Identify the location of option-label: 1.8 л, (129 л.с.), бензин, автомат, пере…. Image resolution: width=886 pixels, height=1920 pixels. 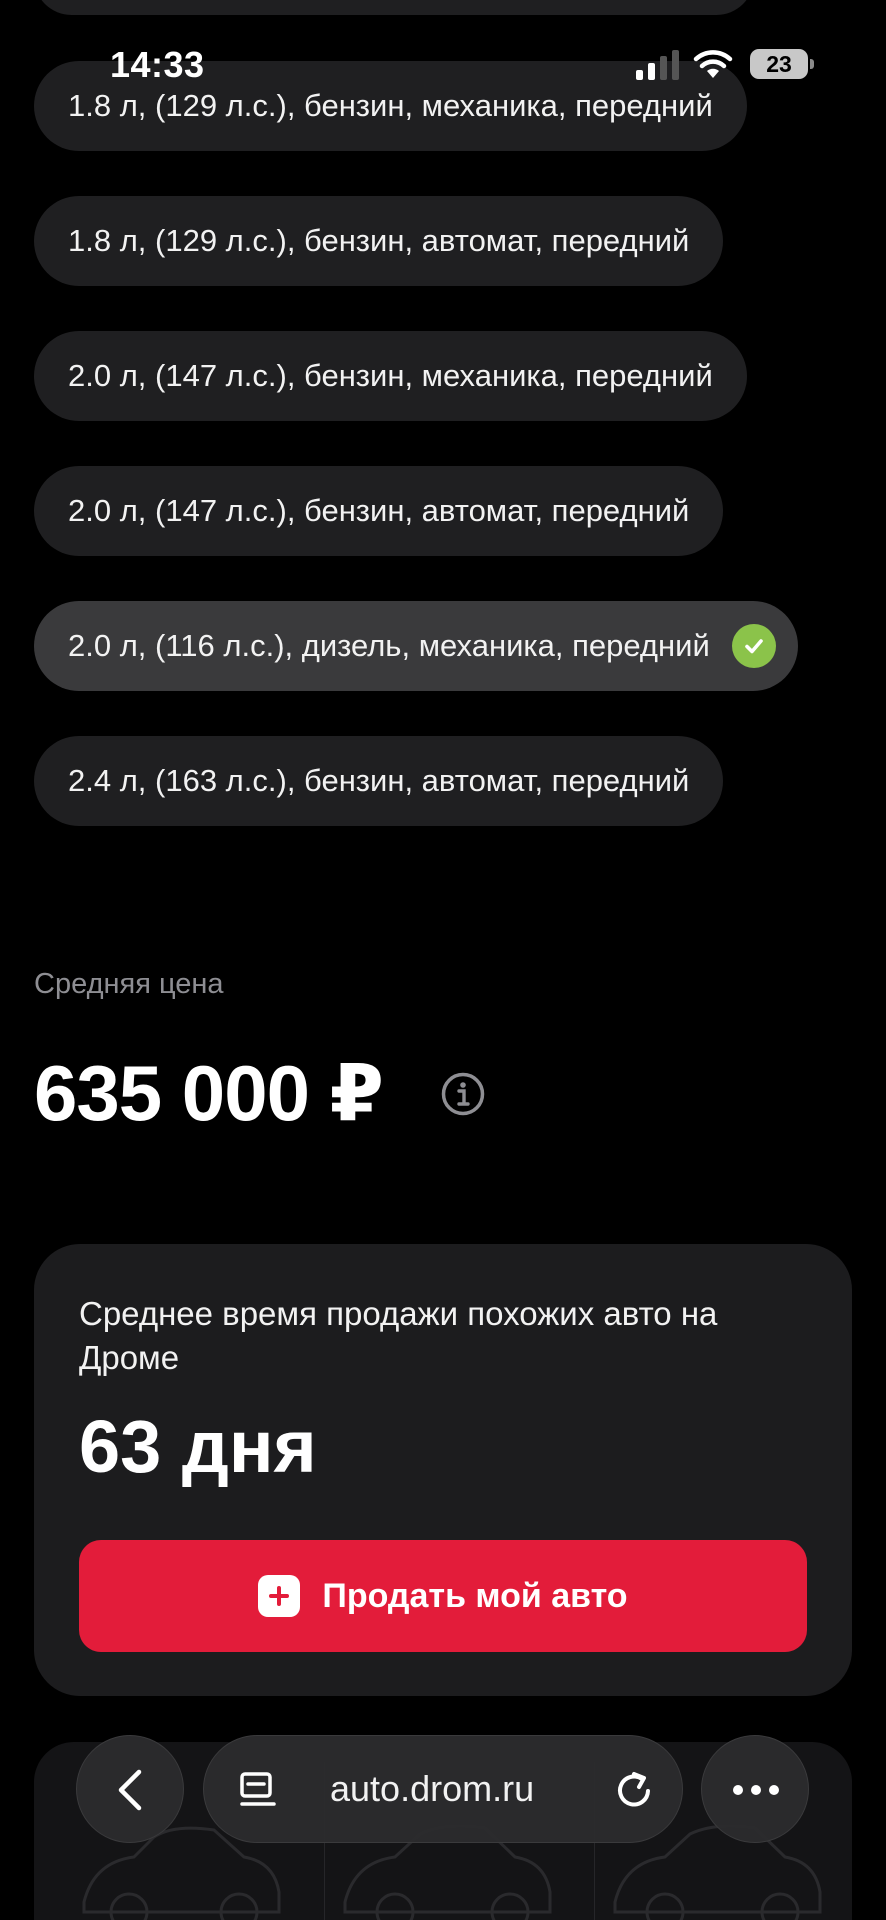
(379, 240).